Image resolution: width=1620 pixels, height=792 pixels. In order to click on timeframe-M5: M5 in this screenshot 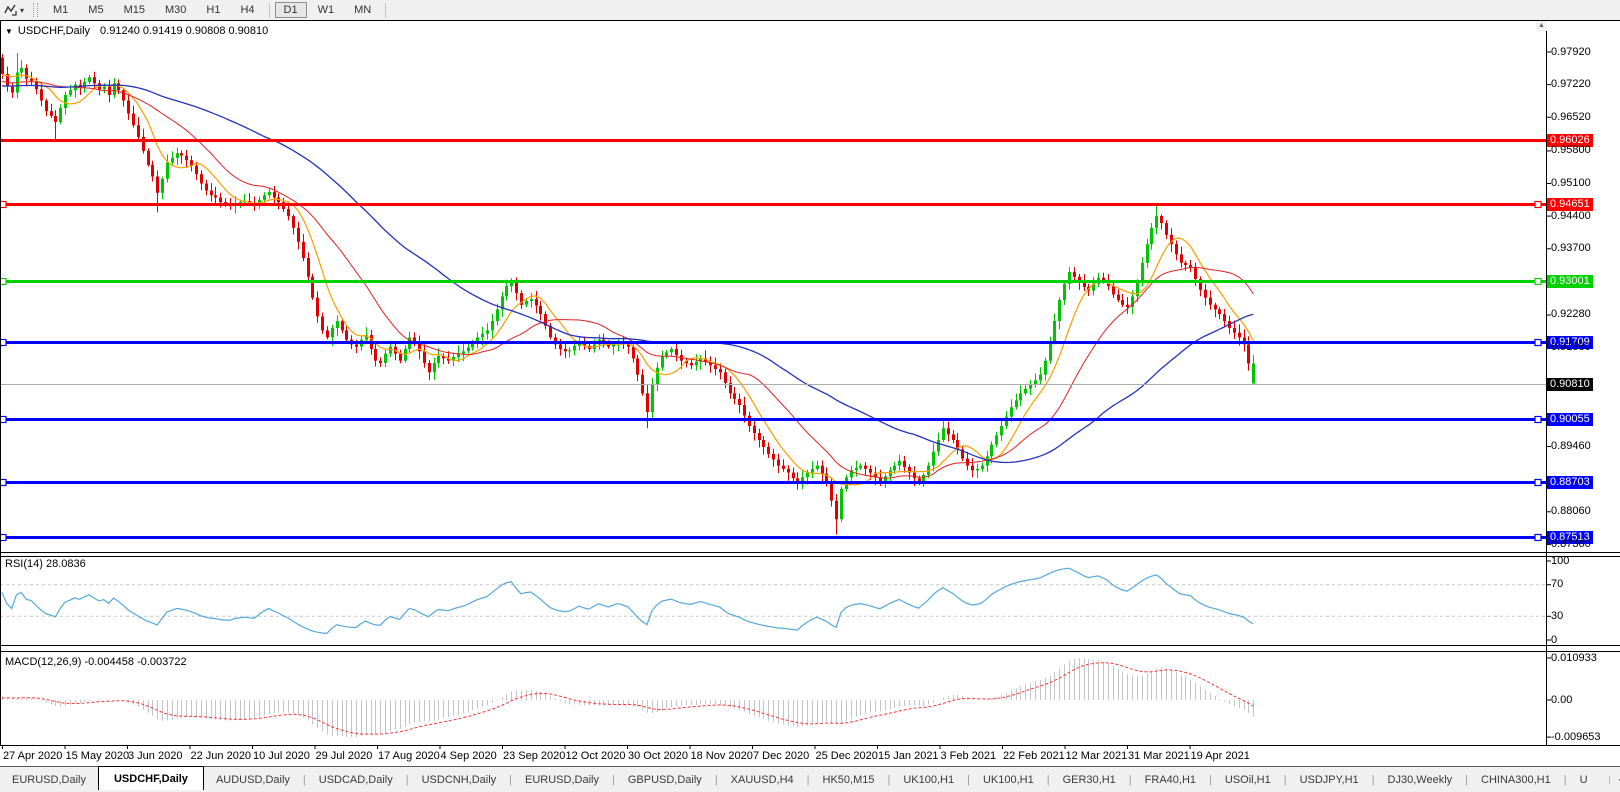, I will do `click(95, 10)`.